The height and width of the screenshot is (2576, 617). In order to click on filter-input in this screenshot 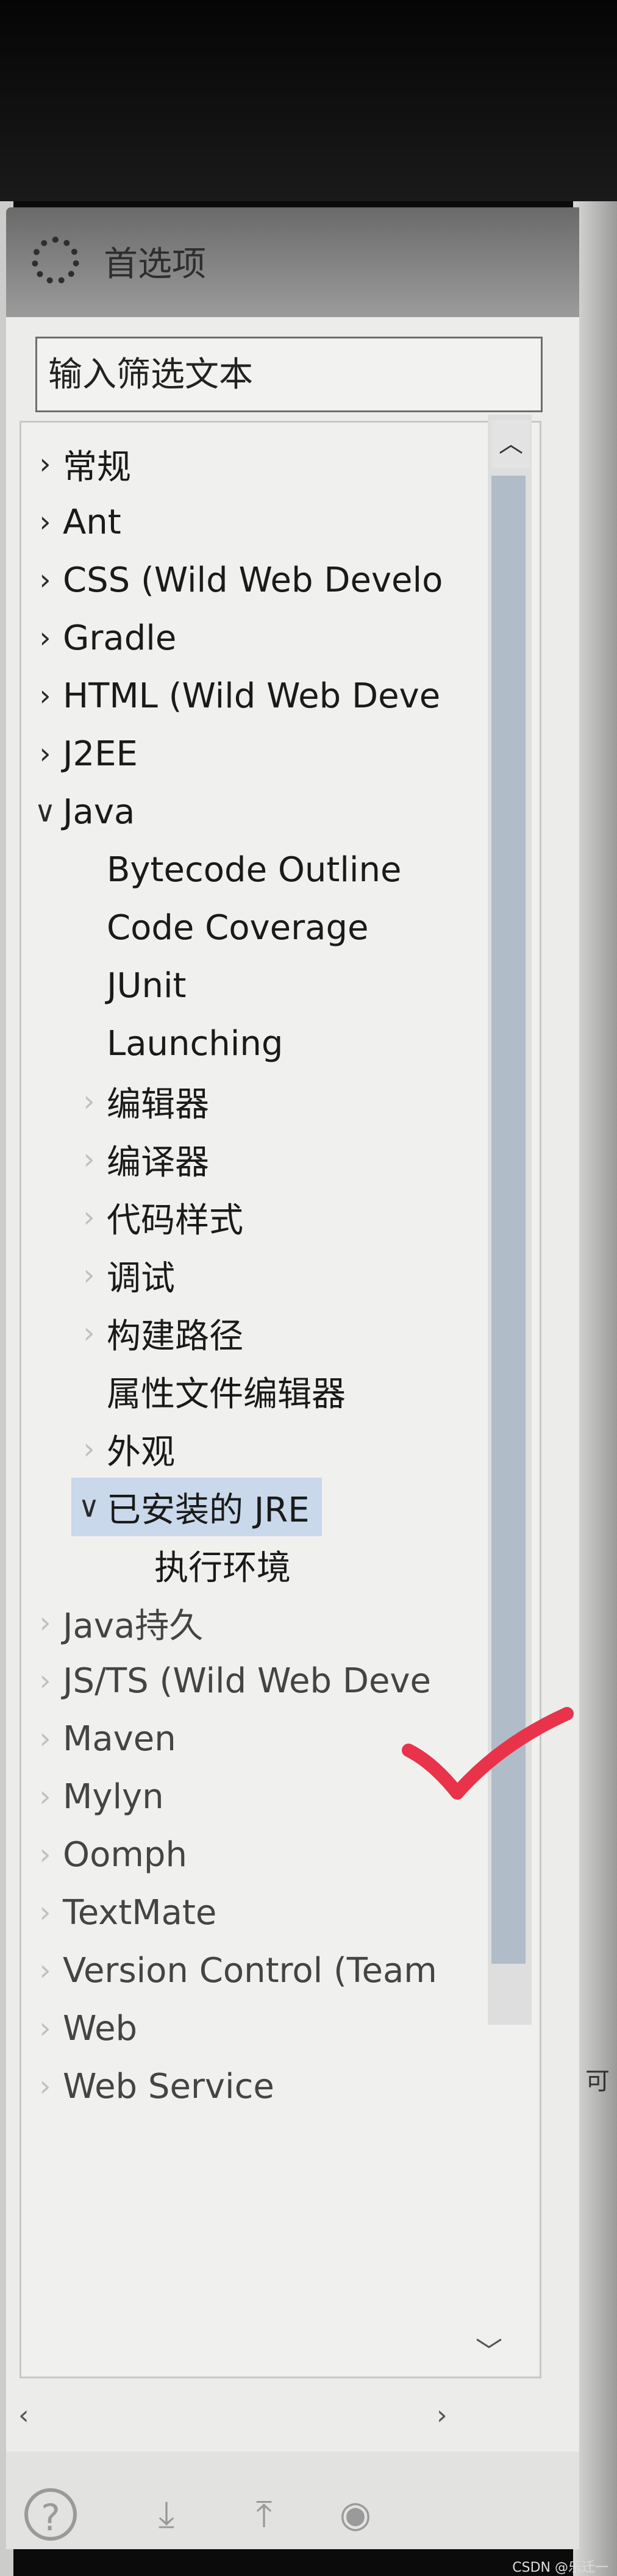, I will do `click(289, 374)`.